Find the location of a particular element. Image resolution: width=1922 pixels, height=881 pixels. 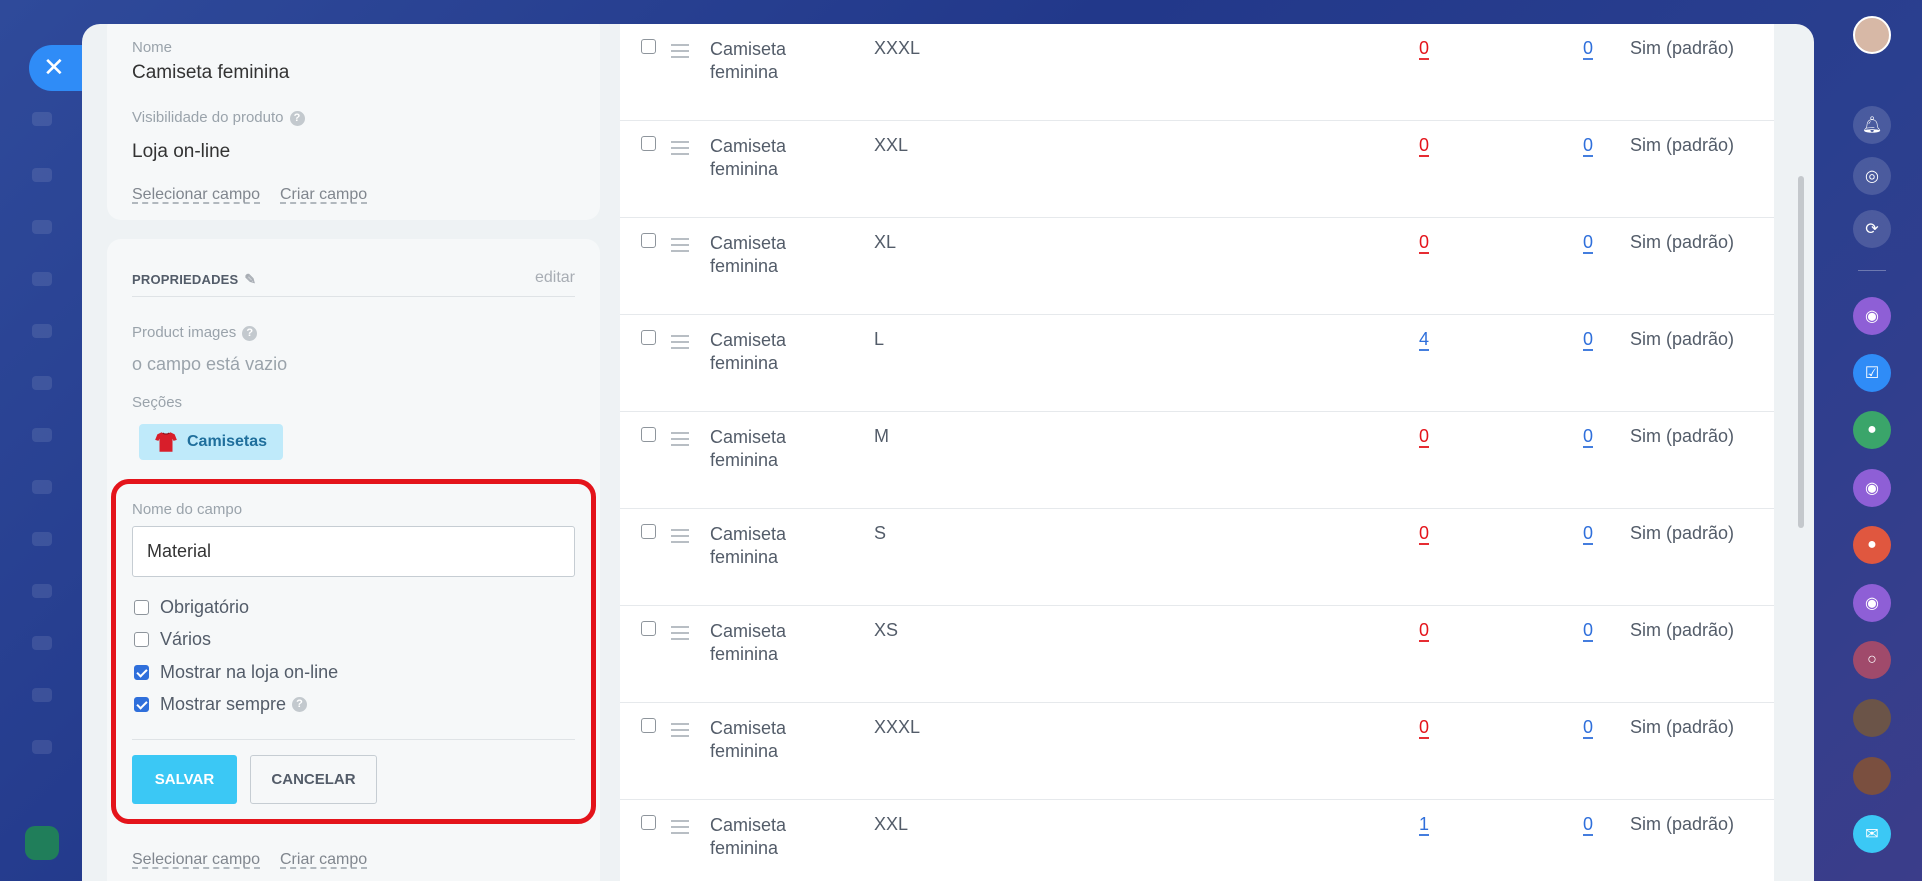

show-always-checkbox is located at coordinates (141, 704).